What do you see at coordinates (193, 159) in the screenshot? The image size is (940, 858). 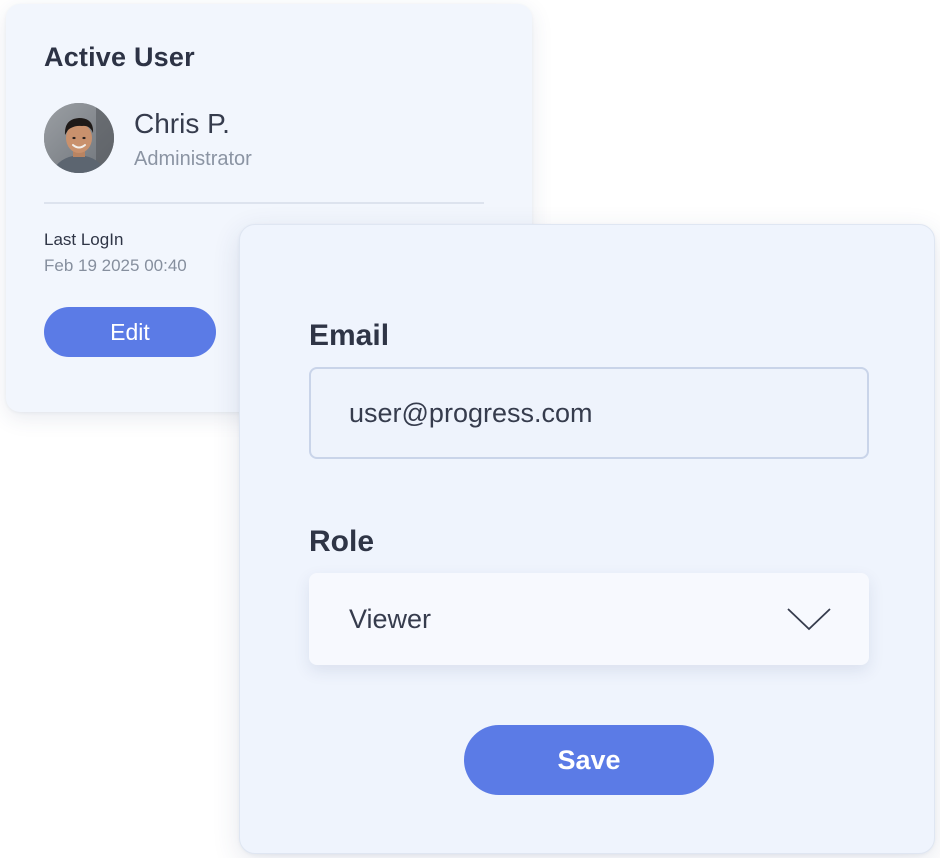 I see `user-role: Administrator` at bounding box center [193, 159].